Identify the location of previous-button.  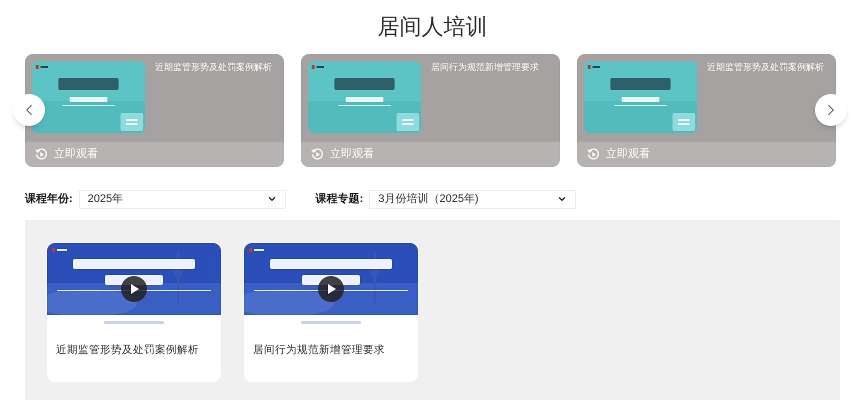
(29, 110).